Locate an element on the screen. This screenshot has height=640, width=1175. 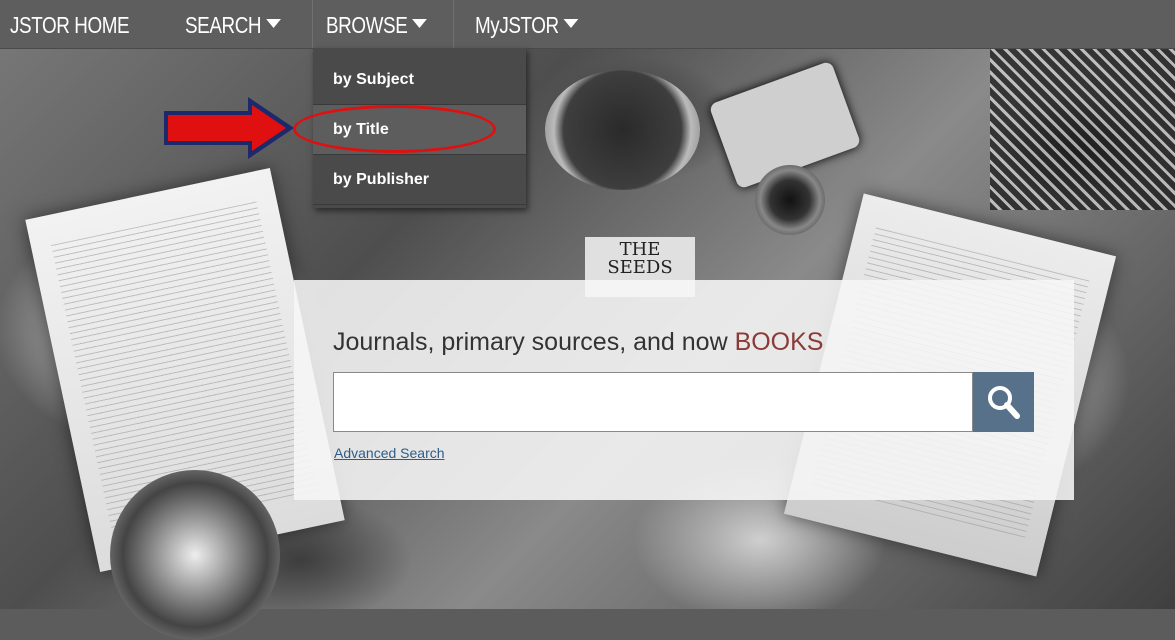
nav-jstor-home-label: JSTOR HOME is located at coordinates (70, 25).